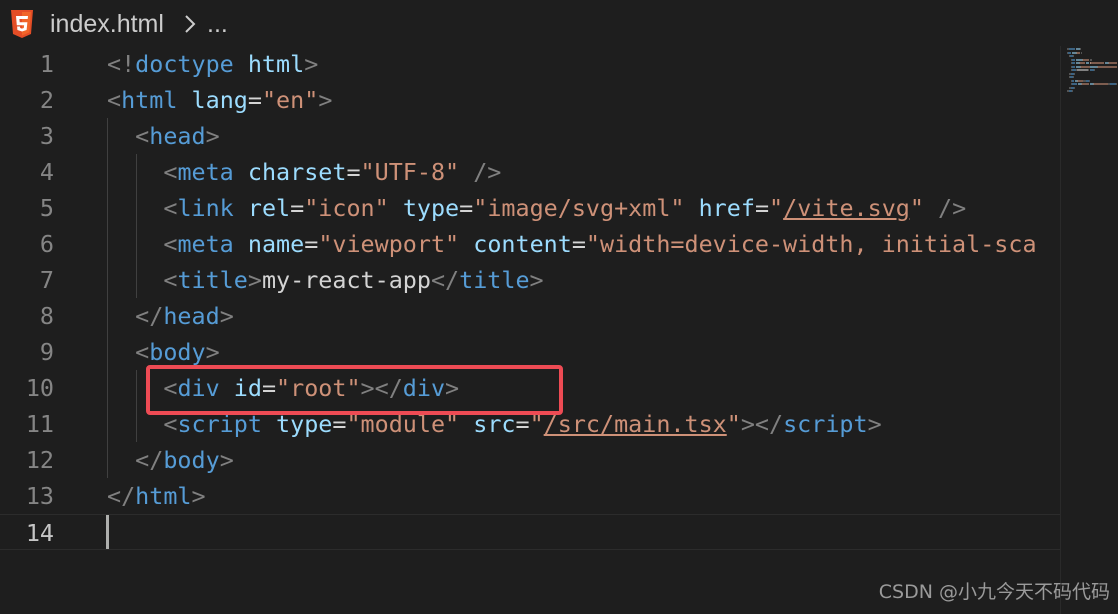  What do you see at coordinates (530, 100) in the screenshot?
I see `code-line: 2 <html lang="en">` at bounding box center [530, 100].